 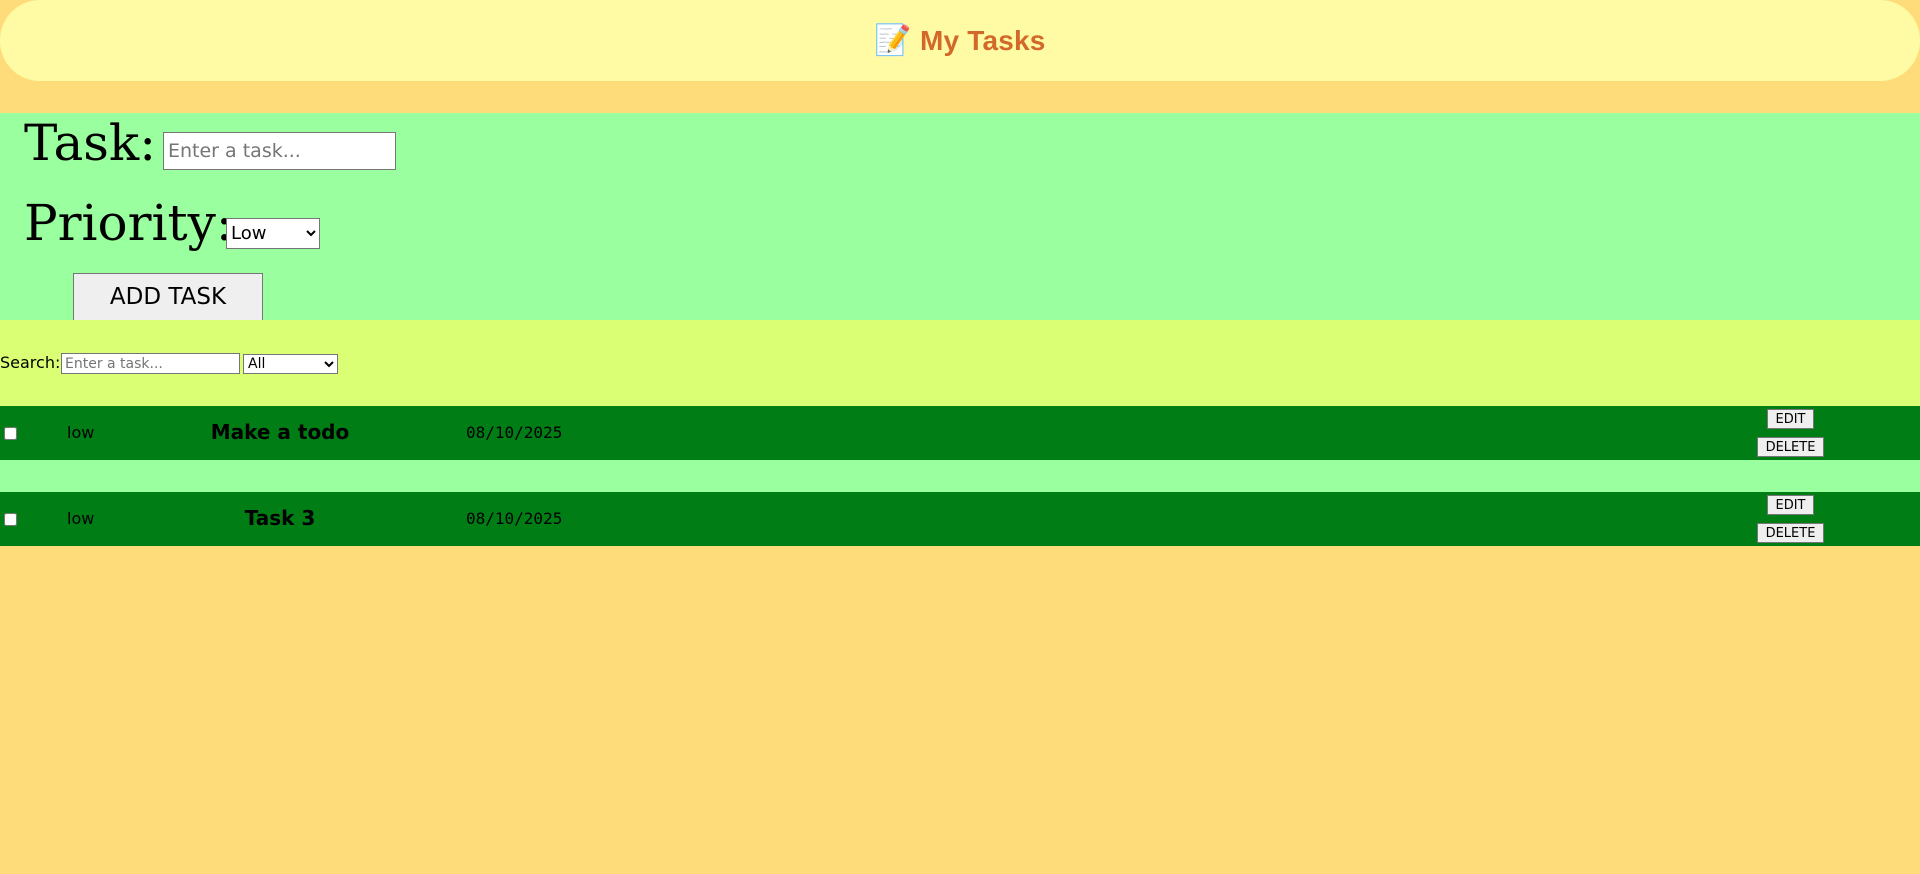 What do you see at coordinates (982, 40) in the screenshot?
I see `page-title-text: My Tasks` at bounding box center [982, 40].